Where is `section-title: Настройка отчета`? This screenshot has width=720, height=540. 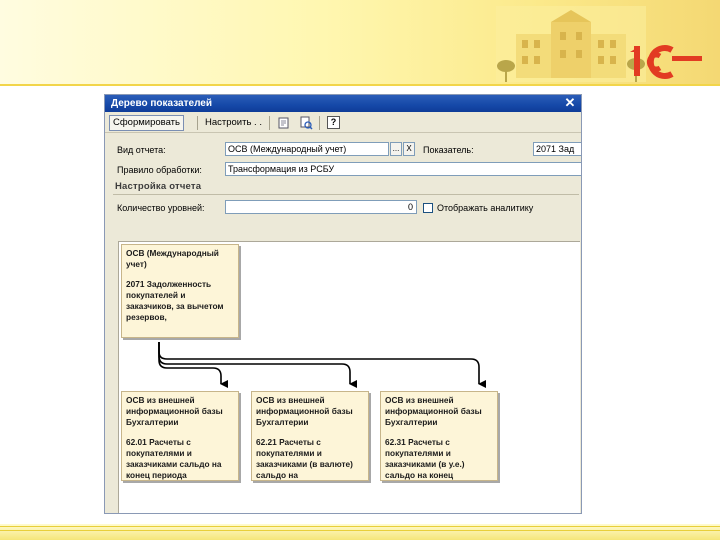 section-title: Настройка отчета is located at coordinates (158, 186).